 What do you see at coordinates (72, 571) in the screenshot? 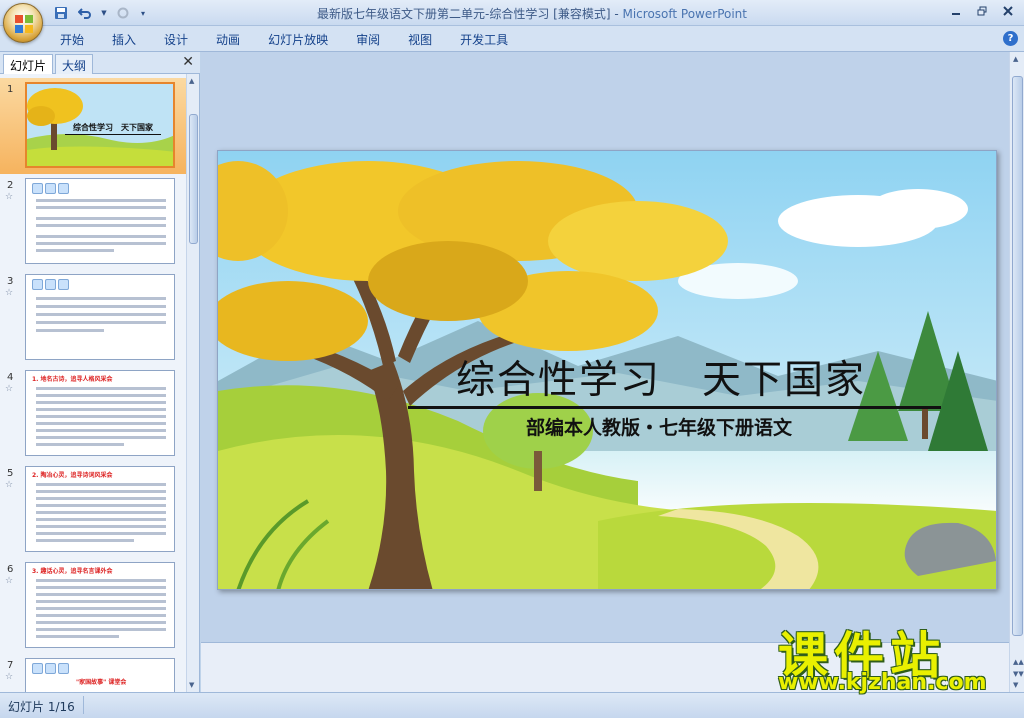
I see `thumb-heading: 3. 趣话心灵，追寻名言课外会` at bounding box center [72, 571].